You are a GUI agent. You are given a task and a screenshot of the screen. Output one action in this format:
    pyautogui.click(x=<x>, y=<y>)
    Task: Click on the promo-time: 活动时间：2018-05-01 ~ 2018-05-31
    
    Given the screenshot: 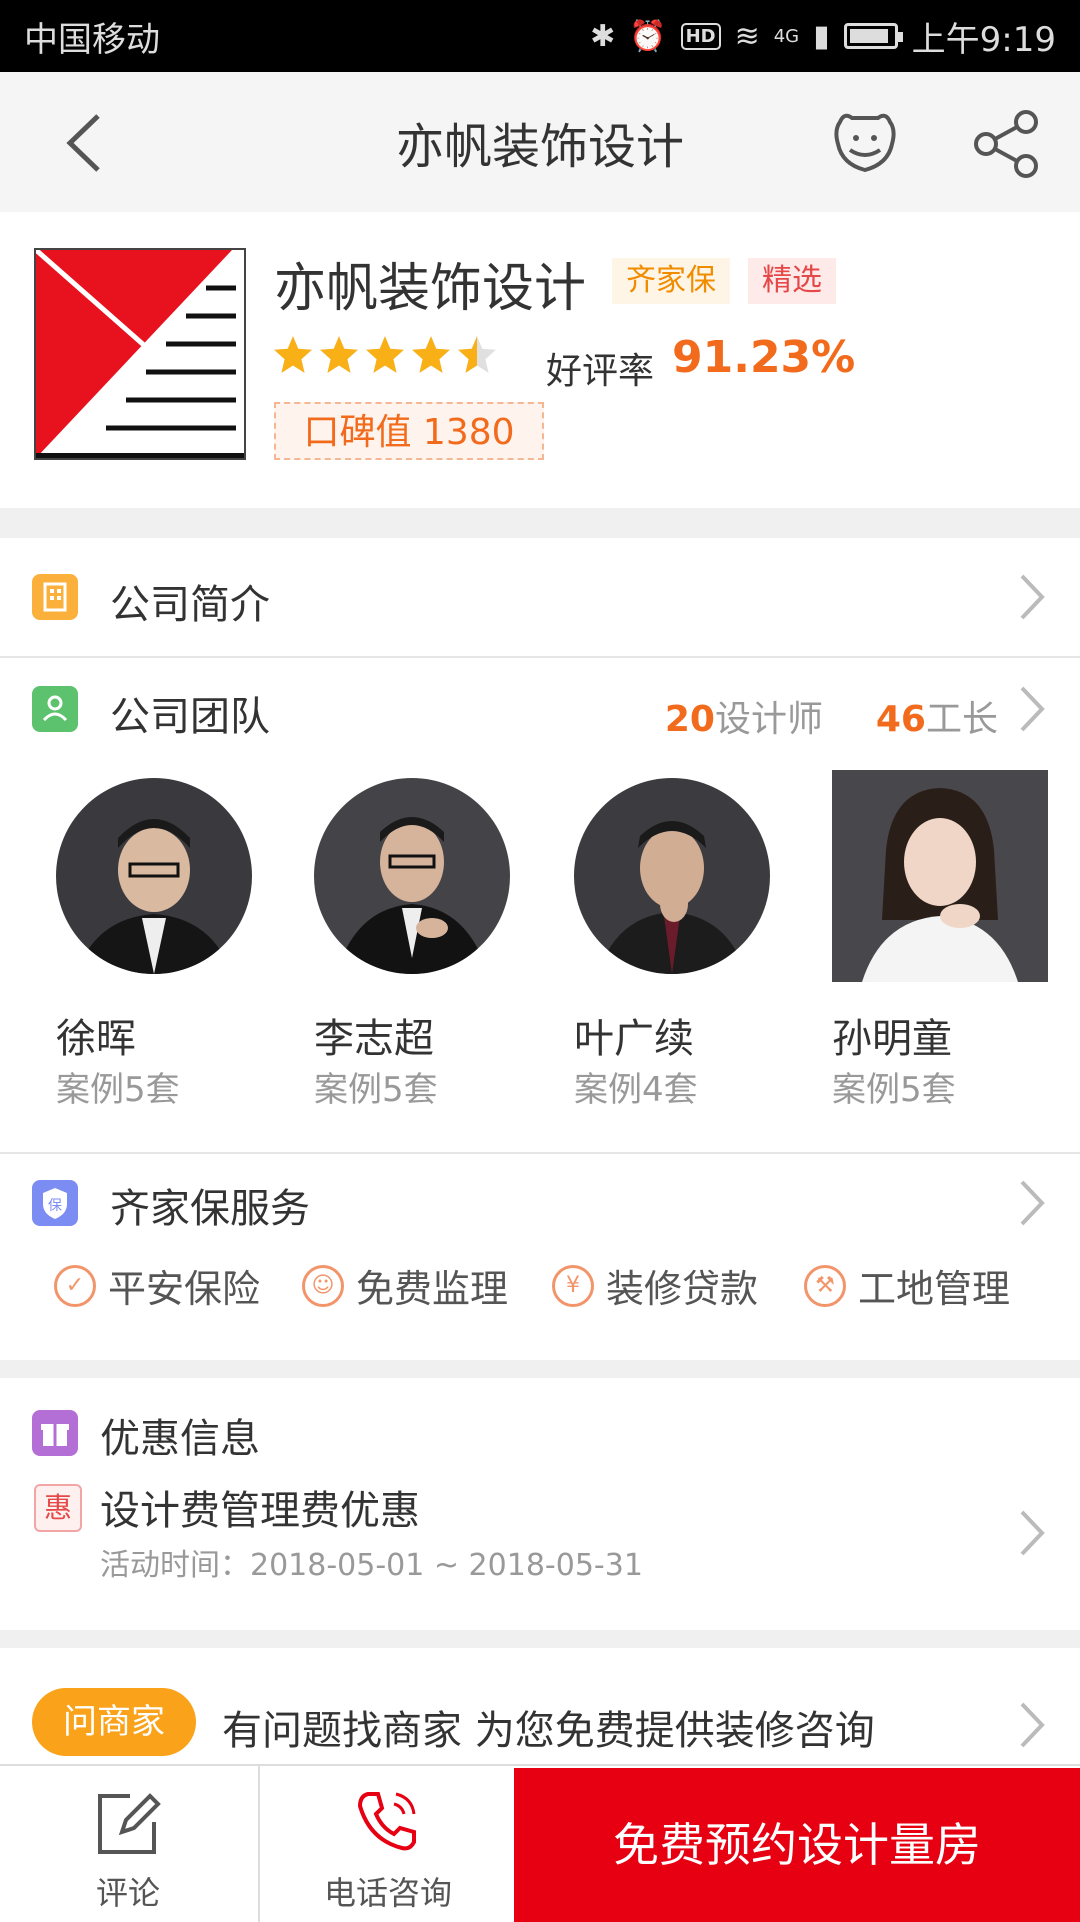 What is the action you would take?
    pyautogui.click(x=371, y=1565)
    